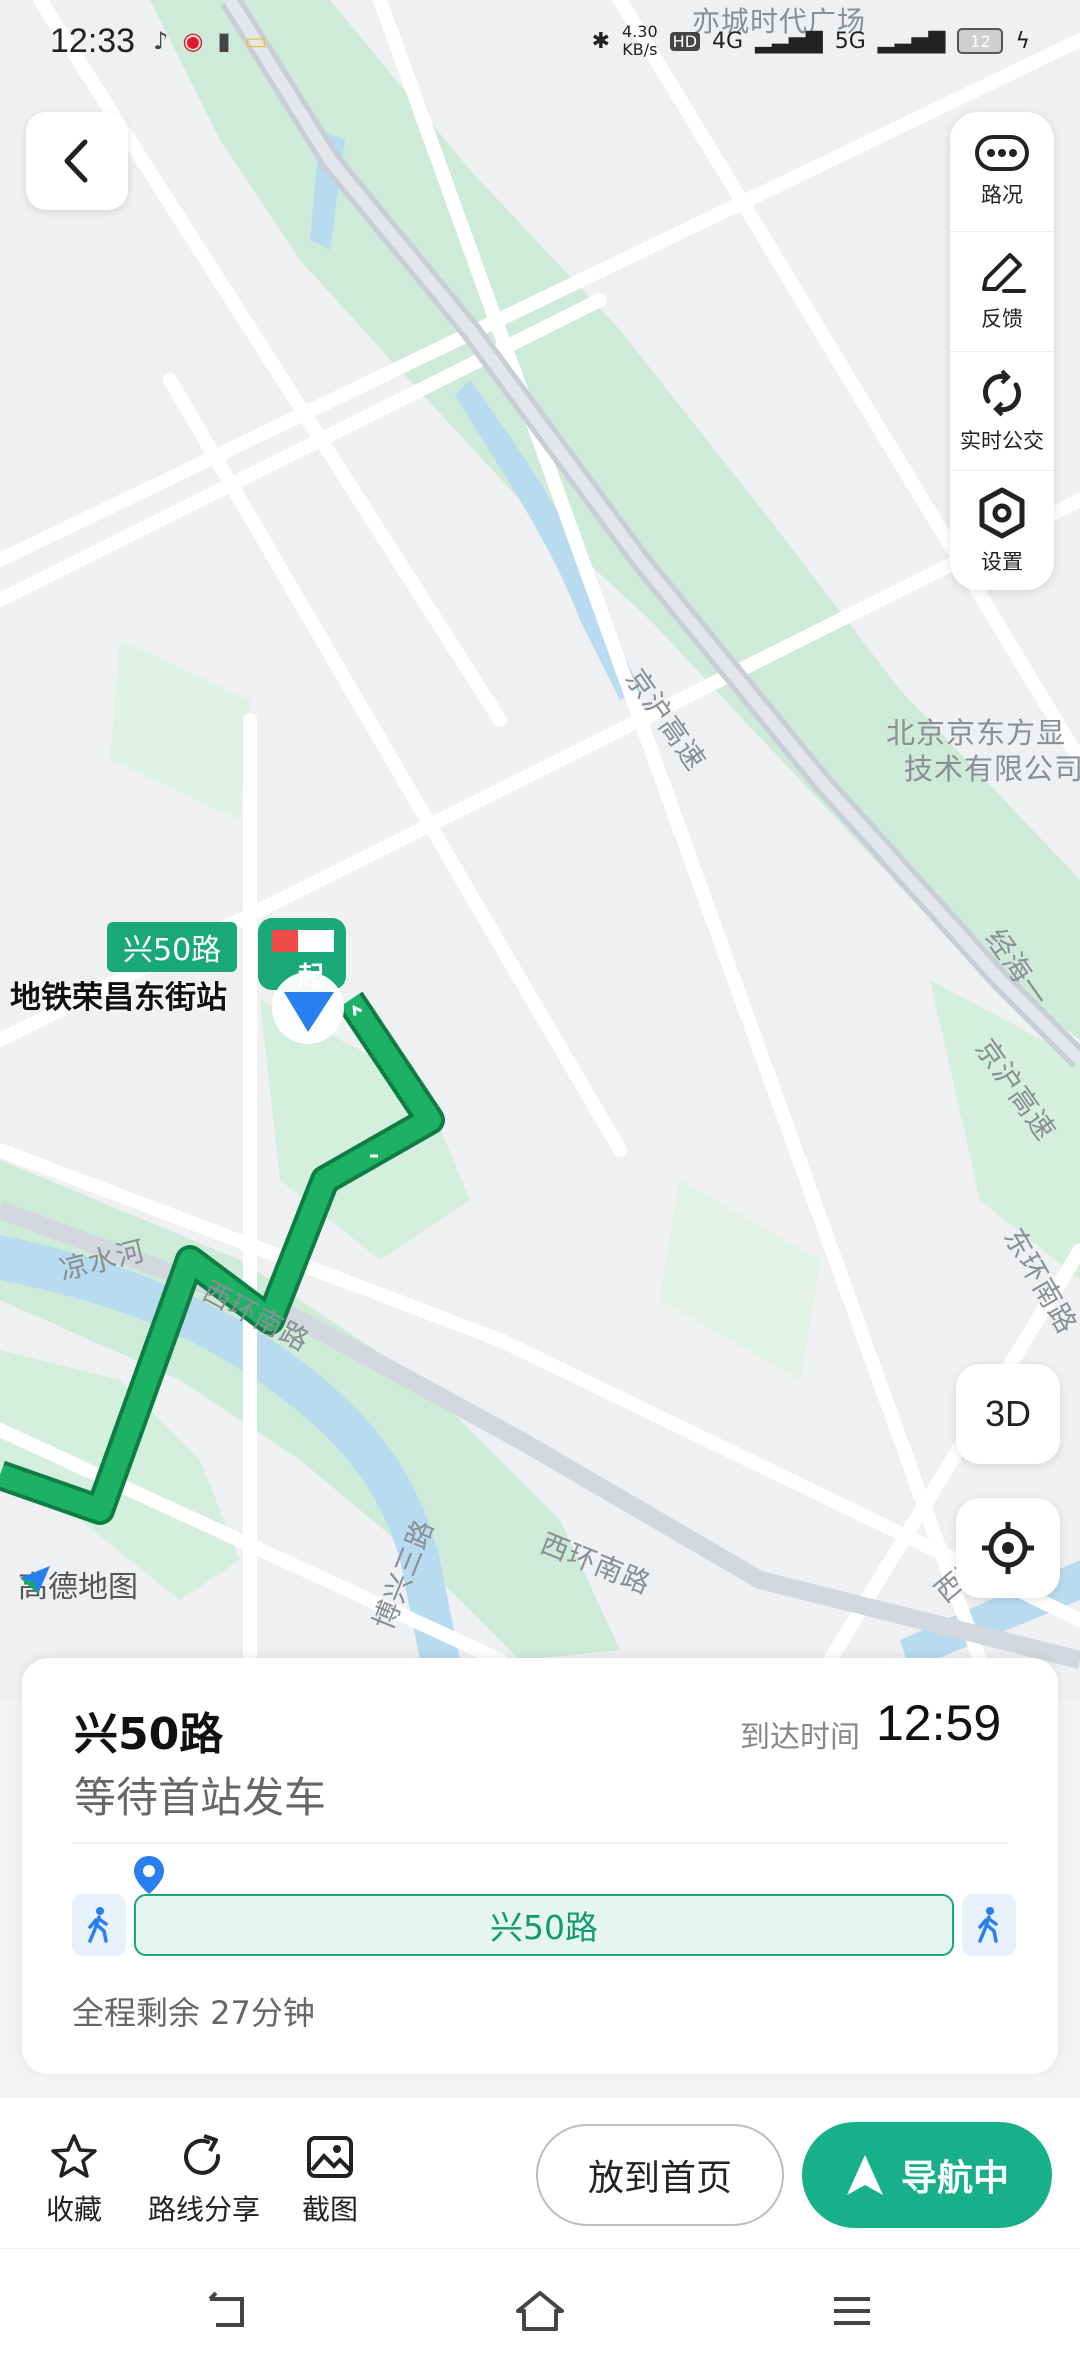 The height and width of the screenshot is (2376, 1080). What do you see at coordinates (118, 994) in the screenshot?
I see `station-label: 地铁荣昌东街站` at bounding box center [118, 994].